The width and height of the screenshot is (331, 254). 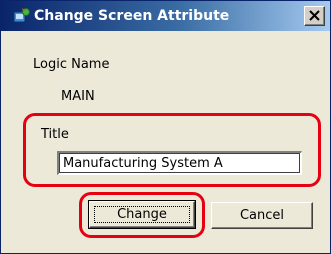 What do you see at coordinates (132, 16) in the screenshot?
I see `dialog-title: Change Screen Attribute` at bounding box center [132, 16].